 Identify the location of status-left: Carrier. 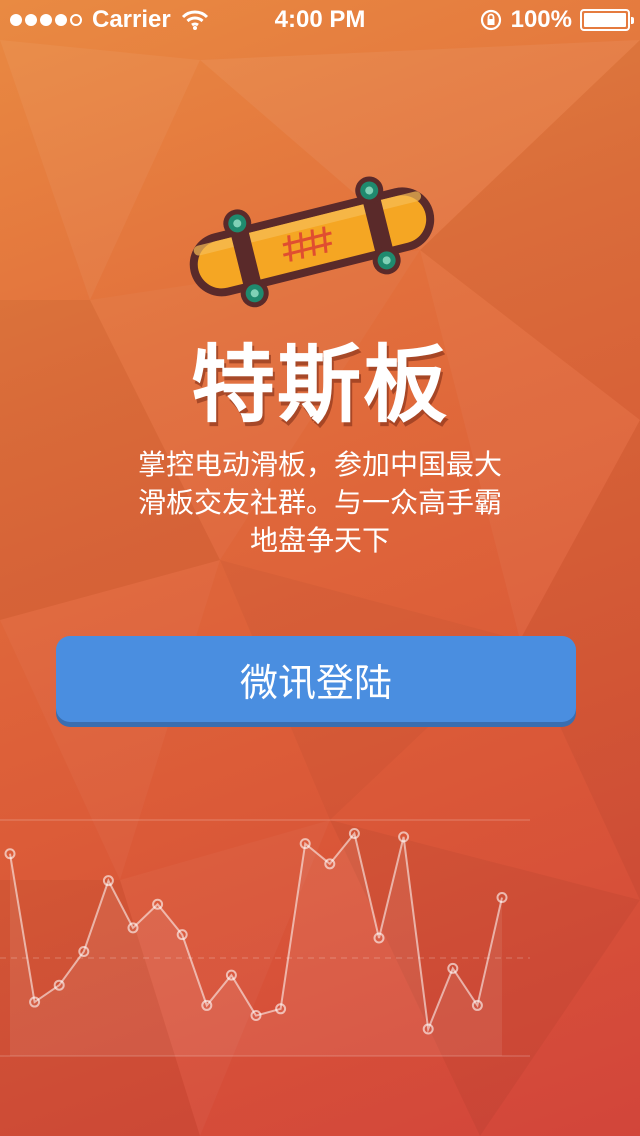
(130, 20).